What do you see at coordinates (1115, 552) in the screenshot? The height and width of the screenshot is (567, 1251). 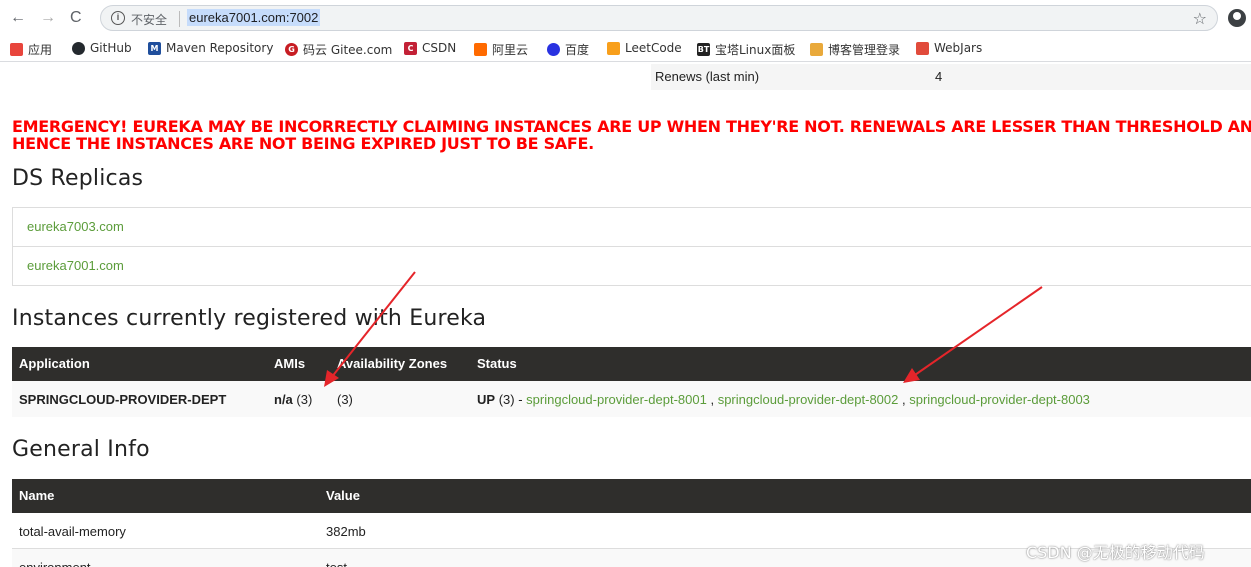 I see `watermark: CSDN @无极的移动代码` at bounding box center [1115, 552].